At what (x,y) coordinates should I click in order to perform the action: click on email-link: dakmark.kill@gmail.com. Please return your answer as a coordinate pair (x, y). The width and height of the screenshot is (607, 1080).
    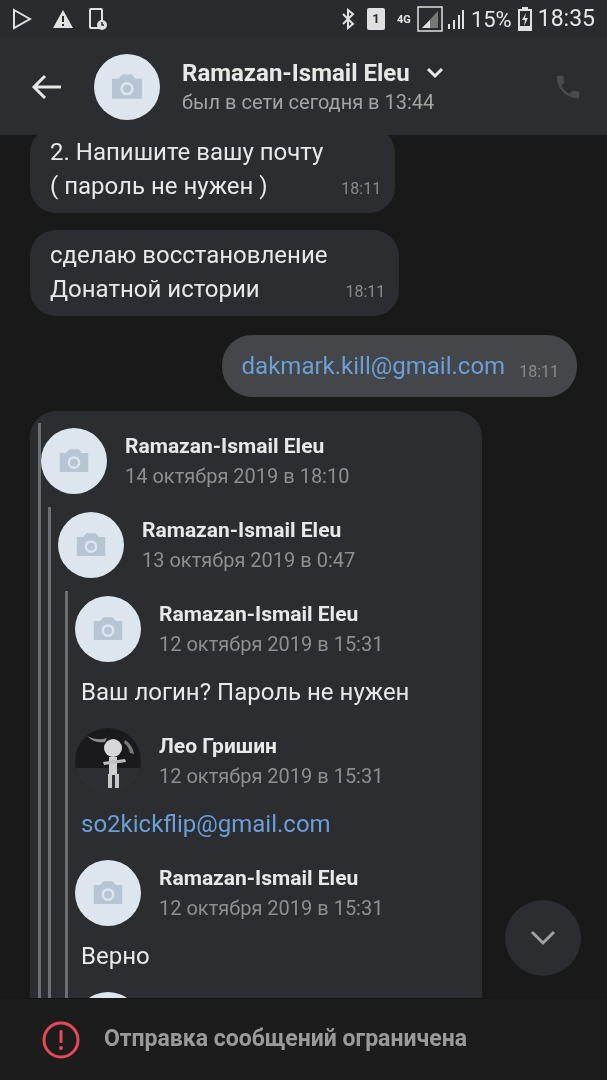
    Looking at the image, I should click on (373, 366).